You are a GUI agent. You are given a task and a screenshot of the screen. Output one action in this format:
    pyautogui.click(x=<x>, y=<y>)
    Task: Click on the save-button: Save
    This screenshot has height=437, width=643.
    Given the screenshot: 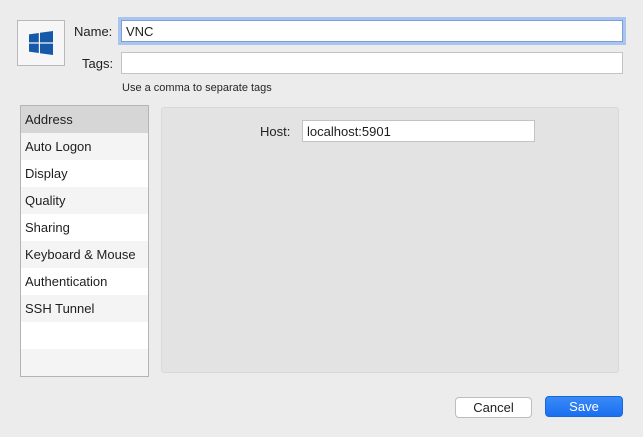 What is the action you would take?
    pyautogui.click(x=584, y=406)
    